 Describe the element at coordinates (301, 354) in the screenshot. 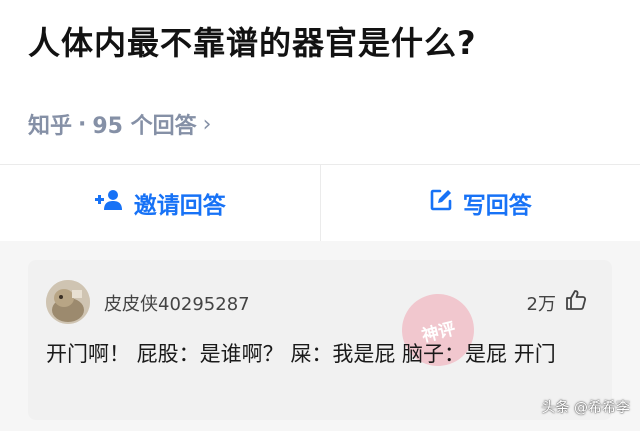

I see `comment-text: 开门啊！ 屁股：是谁啊？ 屎：我是屁 脑子：是屁 开门` at that location.